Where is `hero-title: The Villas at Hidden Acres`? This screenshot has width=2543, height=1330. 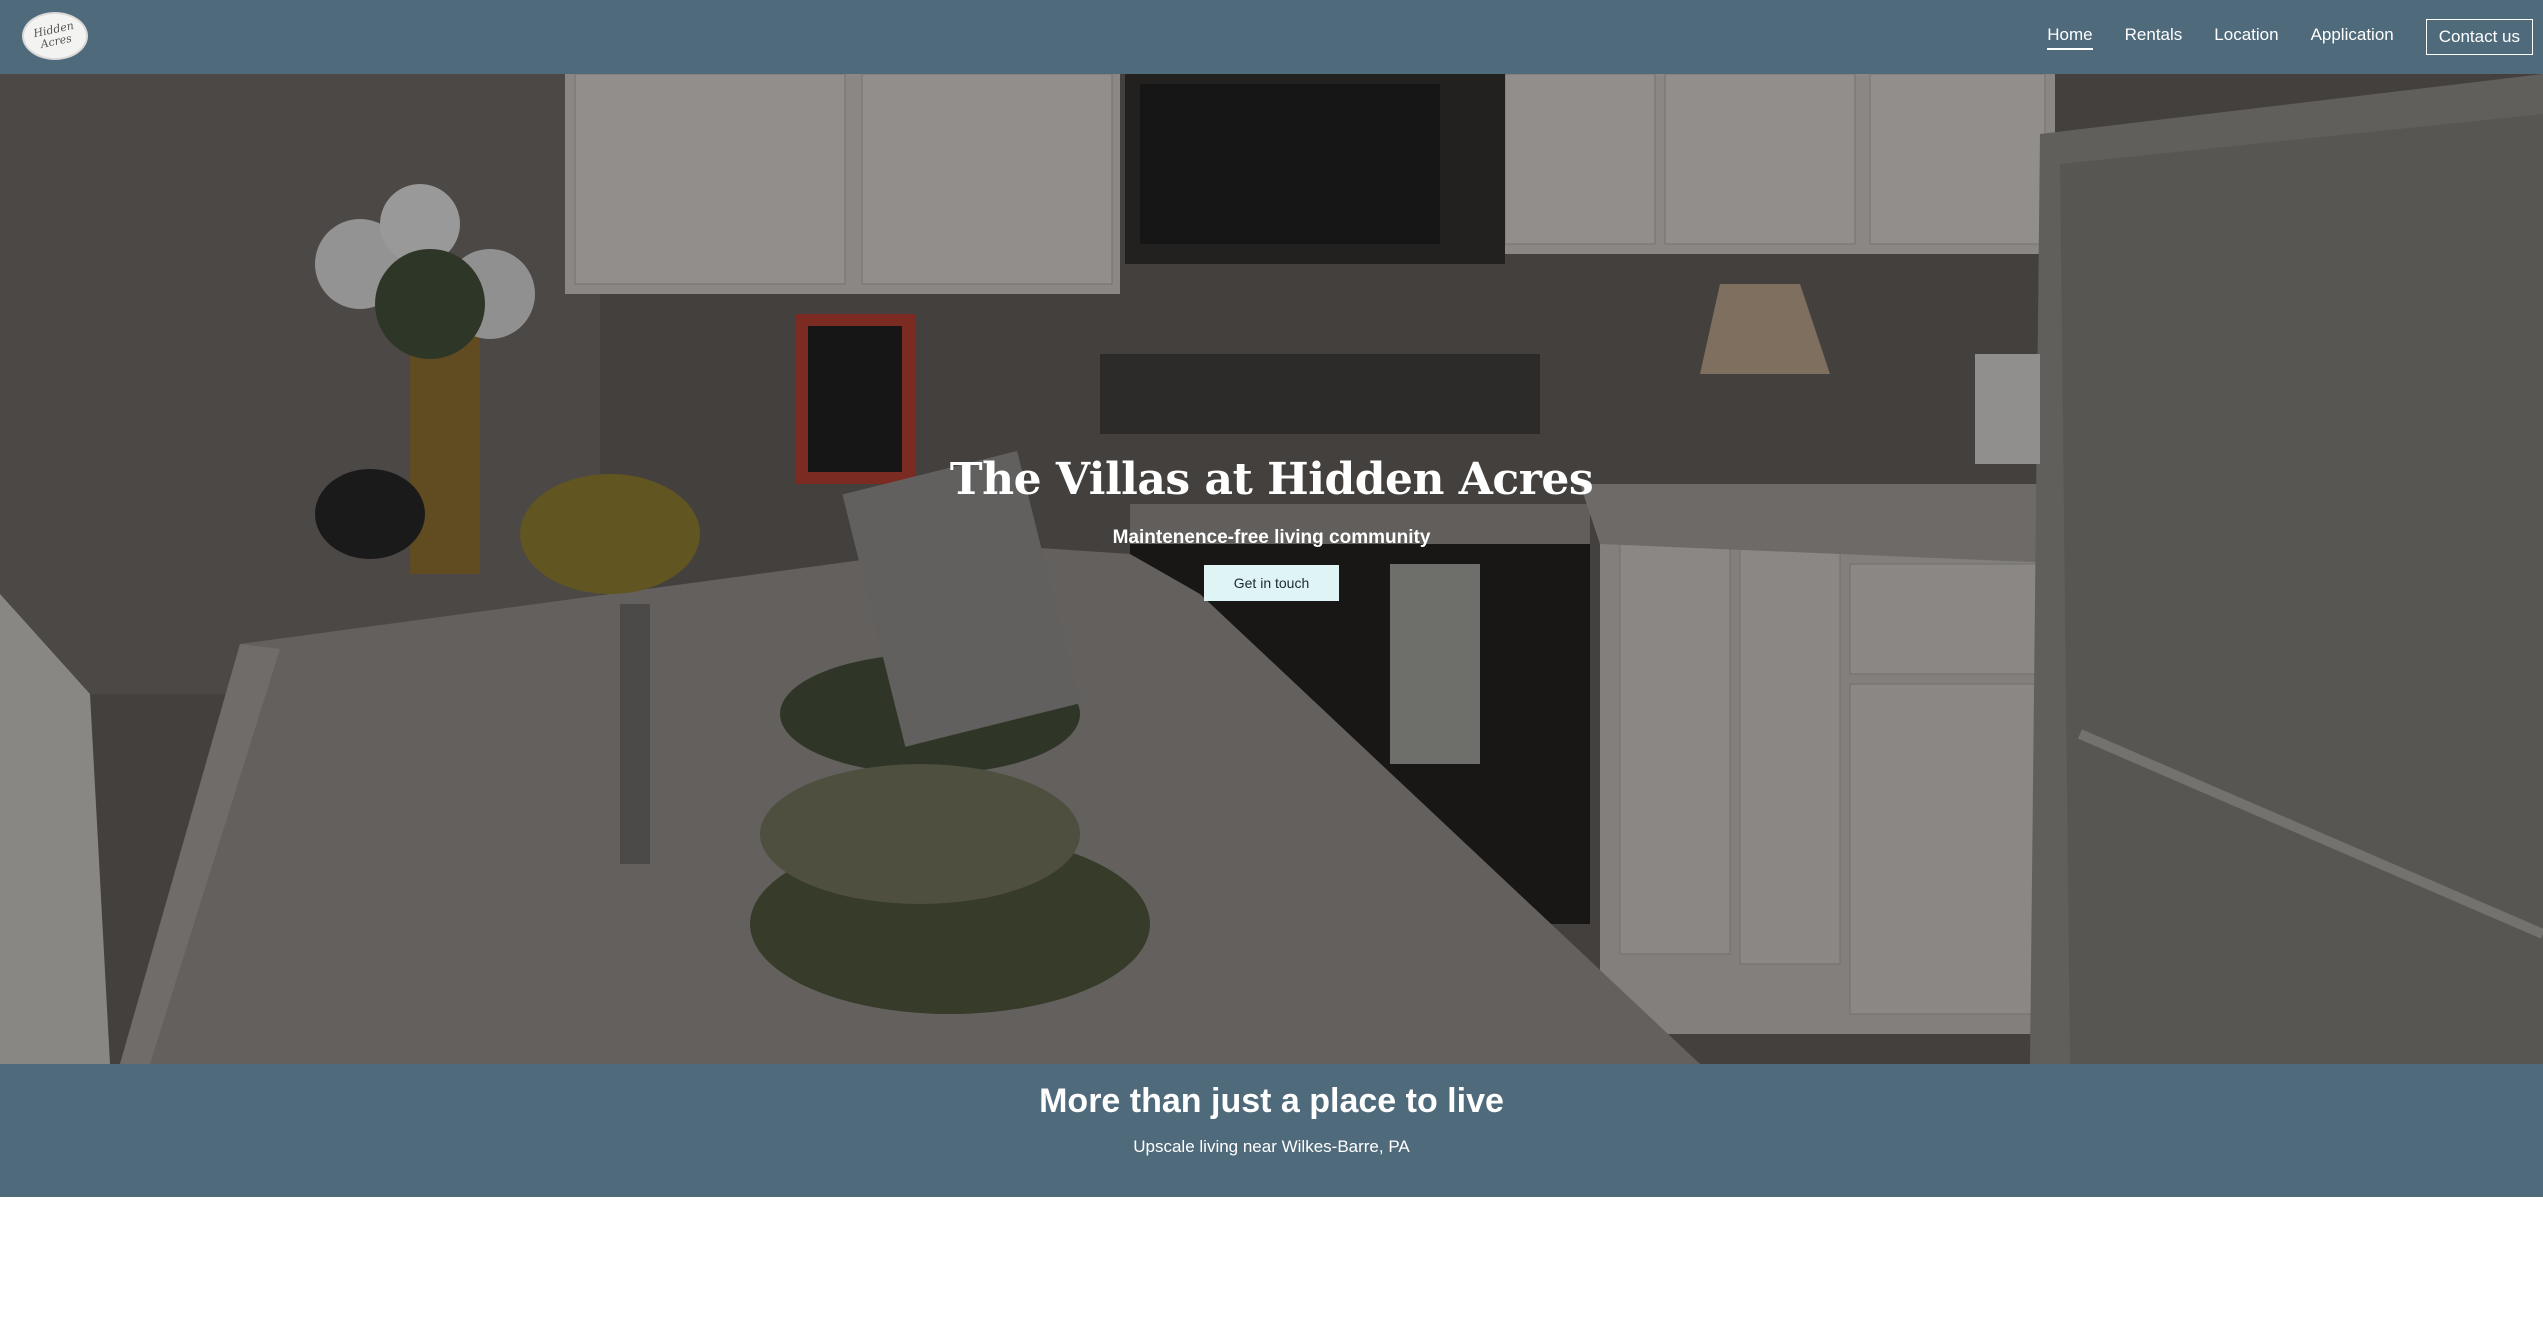
hero-title: The Villas at Hidden Acres is located at coordinates (1271, 479).